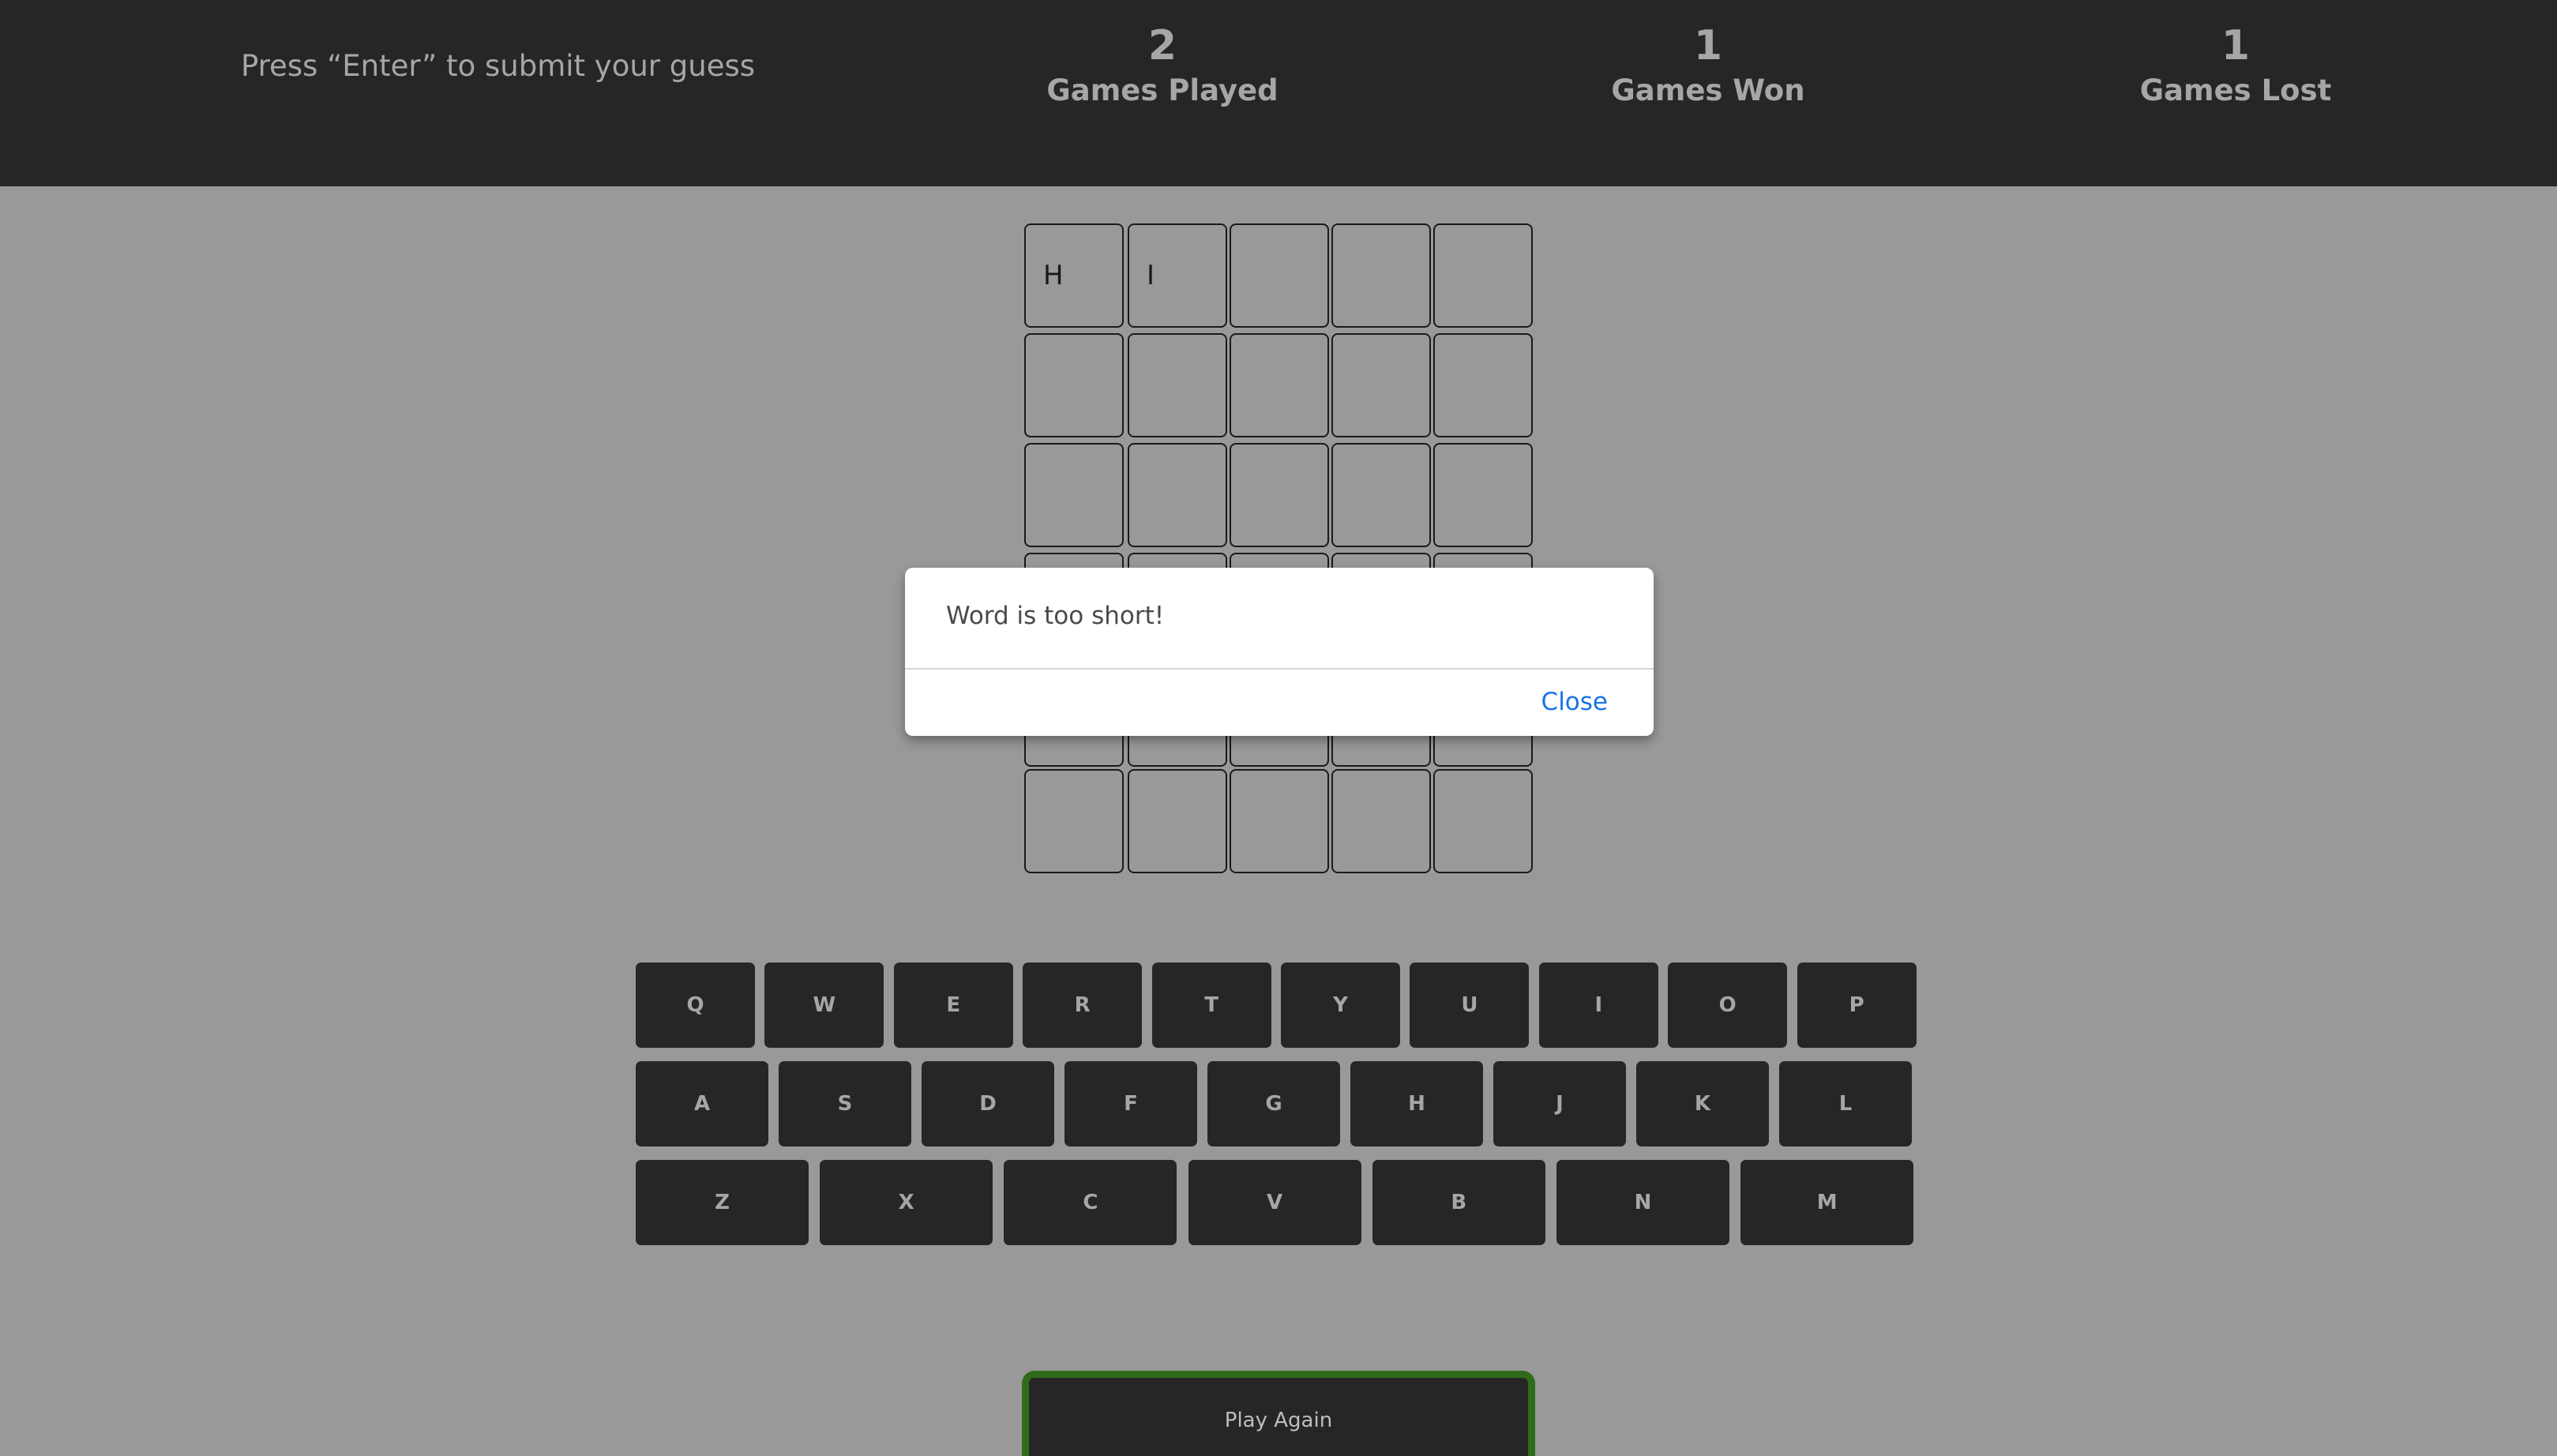 Image resolution: width=2557 pixels, height=1456 pixels. I want to click on stat-games-lost: 1 Games Lost, so click(2236, 66).